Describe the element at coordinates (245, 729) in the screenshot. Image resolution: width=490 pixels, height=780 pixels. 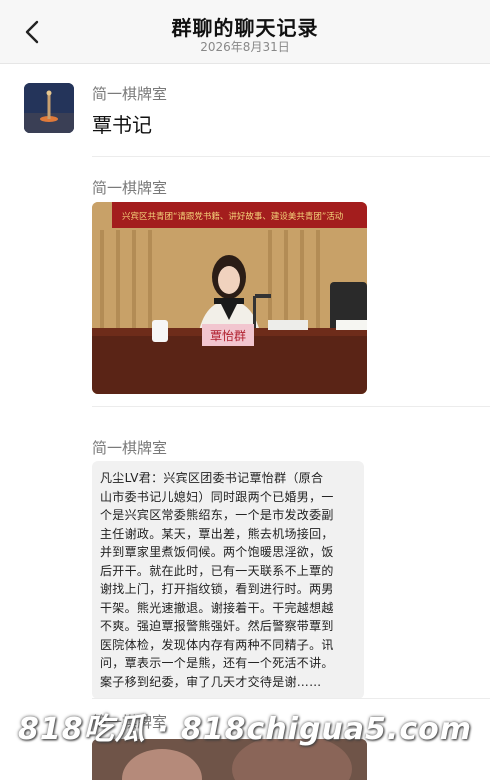
I see `watermark: 818吃瓜 · 818chigua5.com` at that location.